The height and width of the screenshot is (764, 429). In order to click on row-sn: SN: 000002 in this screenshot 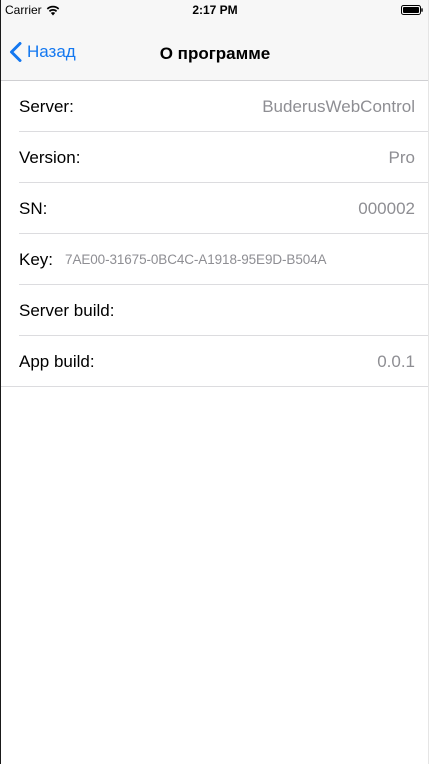, I will do `click(215, 208)`.